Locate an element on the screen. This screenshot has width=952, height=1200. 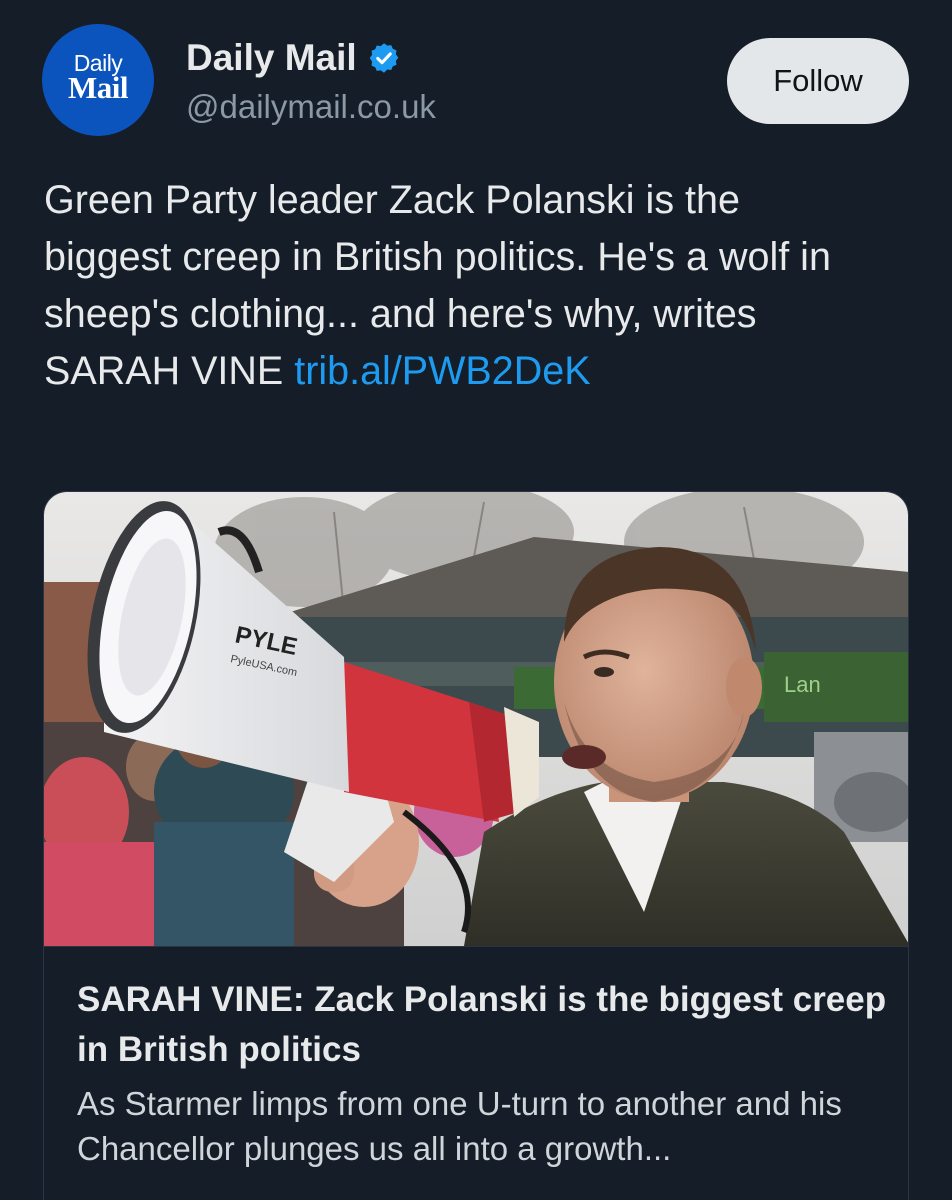
display-name: Daily Mail is located at coordinates (271, 58).